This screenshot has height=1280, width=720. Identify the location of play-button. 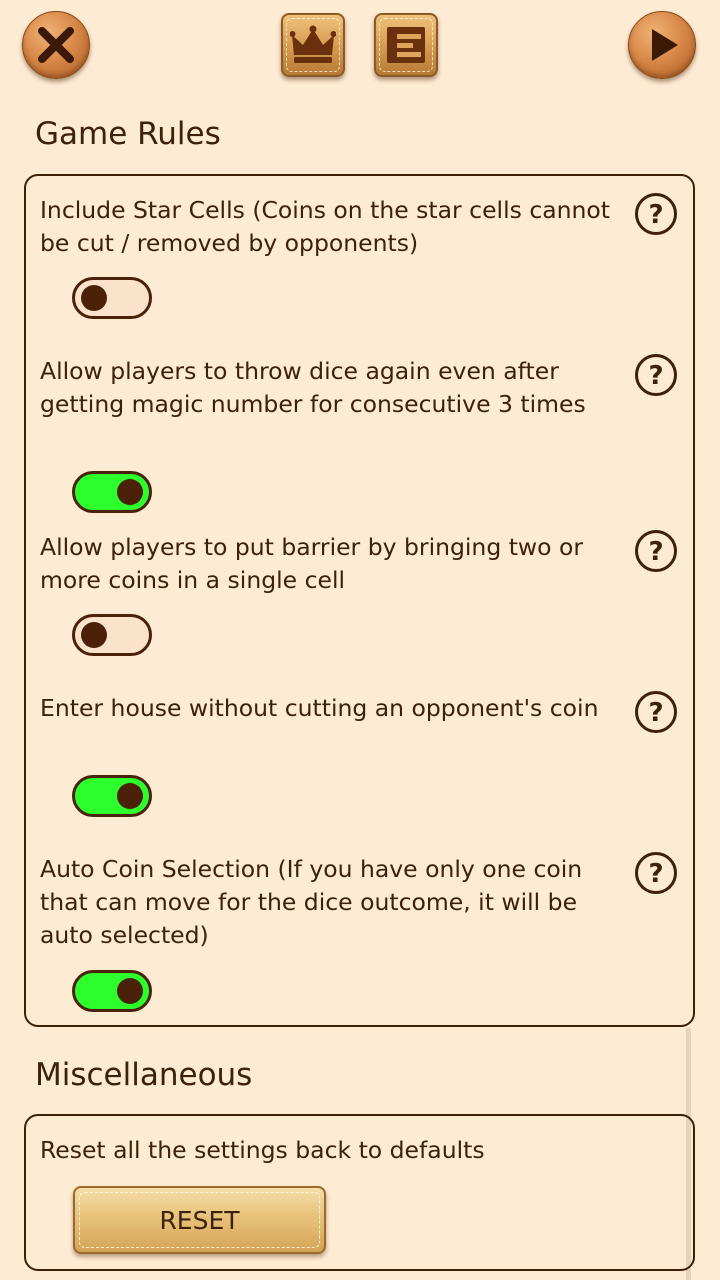
(662, 45).